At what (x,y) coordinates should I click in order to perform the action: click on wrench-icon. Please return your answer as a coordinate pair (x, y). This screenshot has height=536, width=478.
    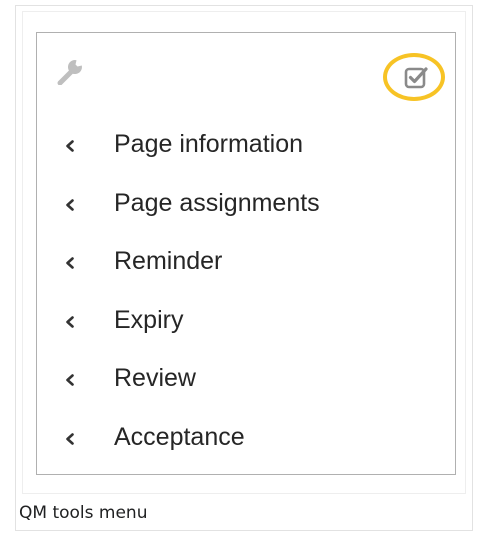
    Looking at the image, I should click on (69, 72).